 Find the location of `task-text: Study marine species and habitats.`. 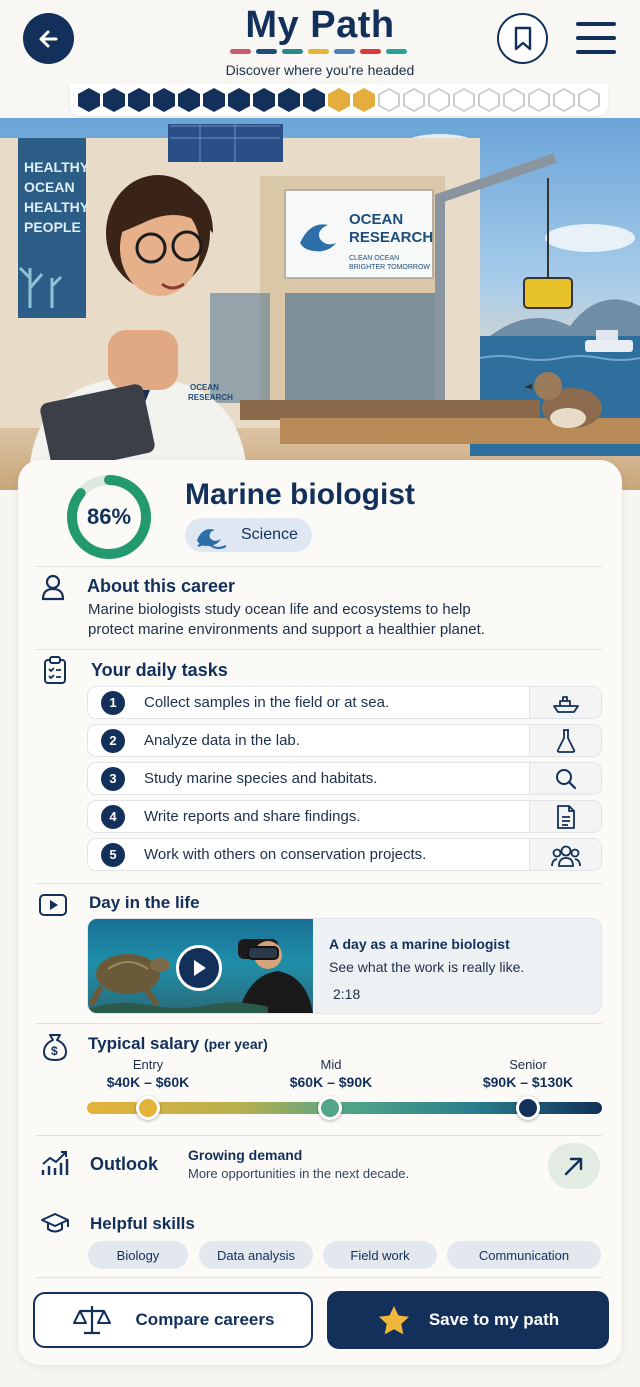

task-text: Study marine species and habitats. is located at coordinates (261, 778).